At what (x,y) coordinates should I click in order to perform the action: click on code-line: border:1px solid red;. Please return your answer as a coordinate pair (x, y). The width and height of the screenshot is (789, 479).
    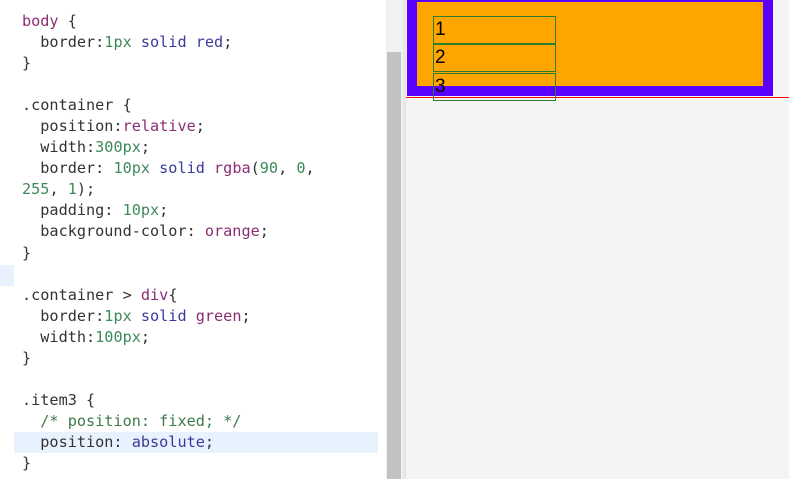
    Looking at the image, I should click on (200, 42).